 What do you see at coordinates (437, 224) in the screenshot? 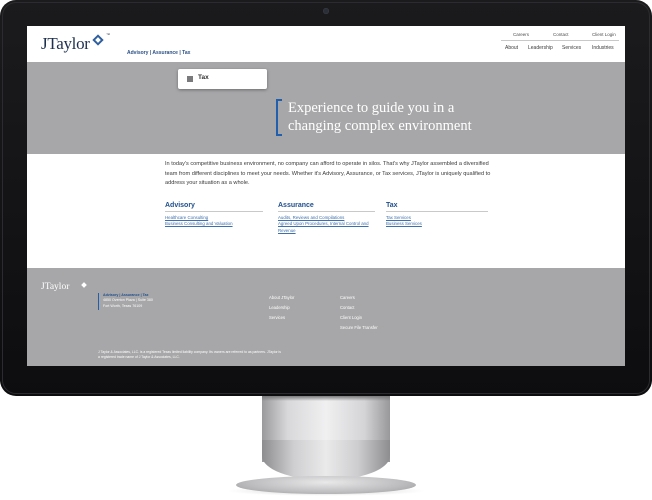
I see `link-business-services: Business Services` at bounding box center [437, 224].